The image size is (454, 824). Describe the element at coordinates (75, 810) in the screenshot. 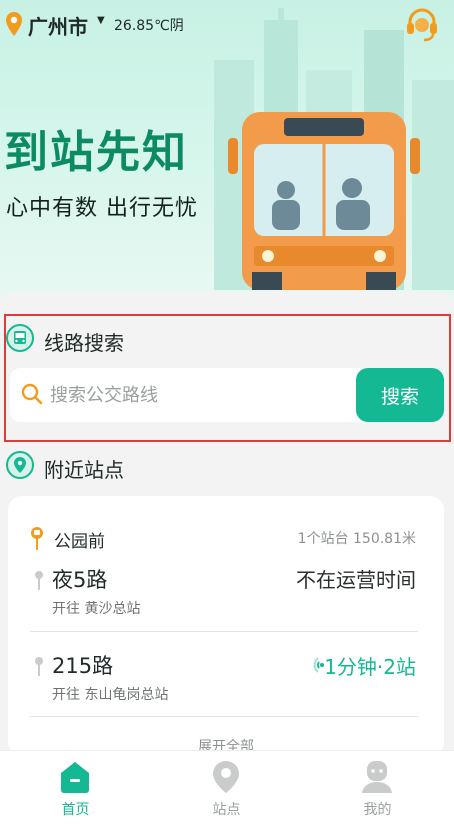

I see `tab-home-label: 首页` at that location.